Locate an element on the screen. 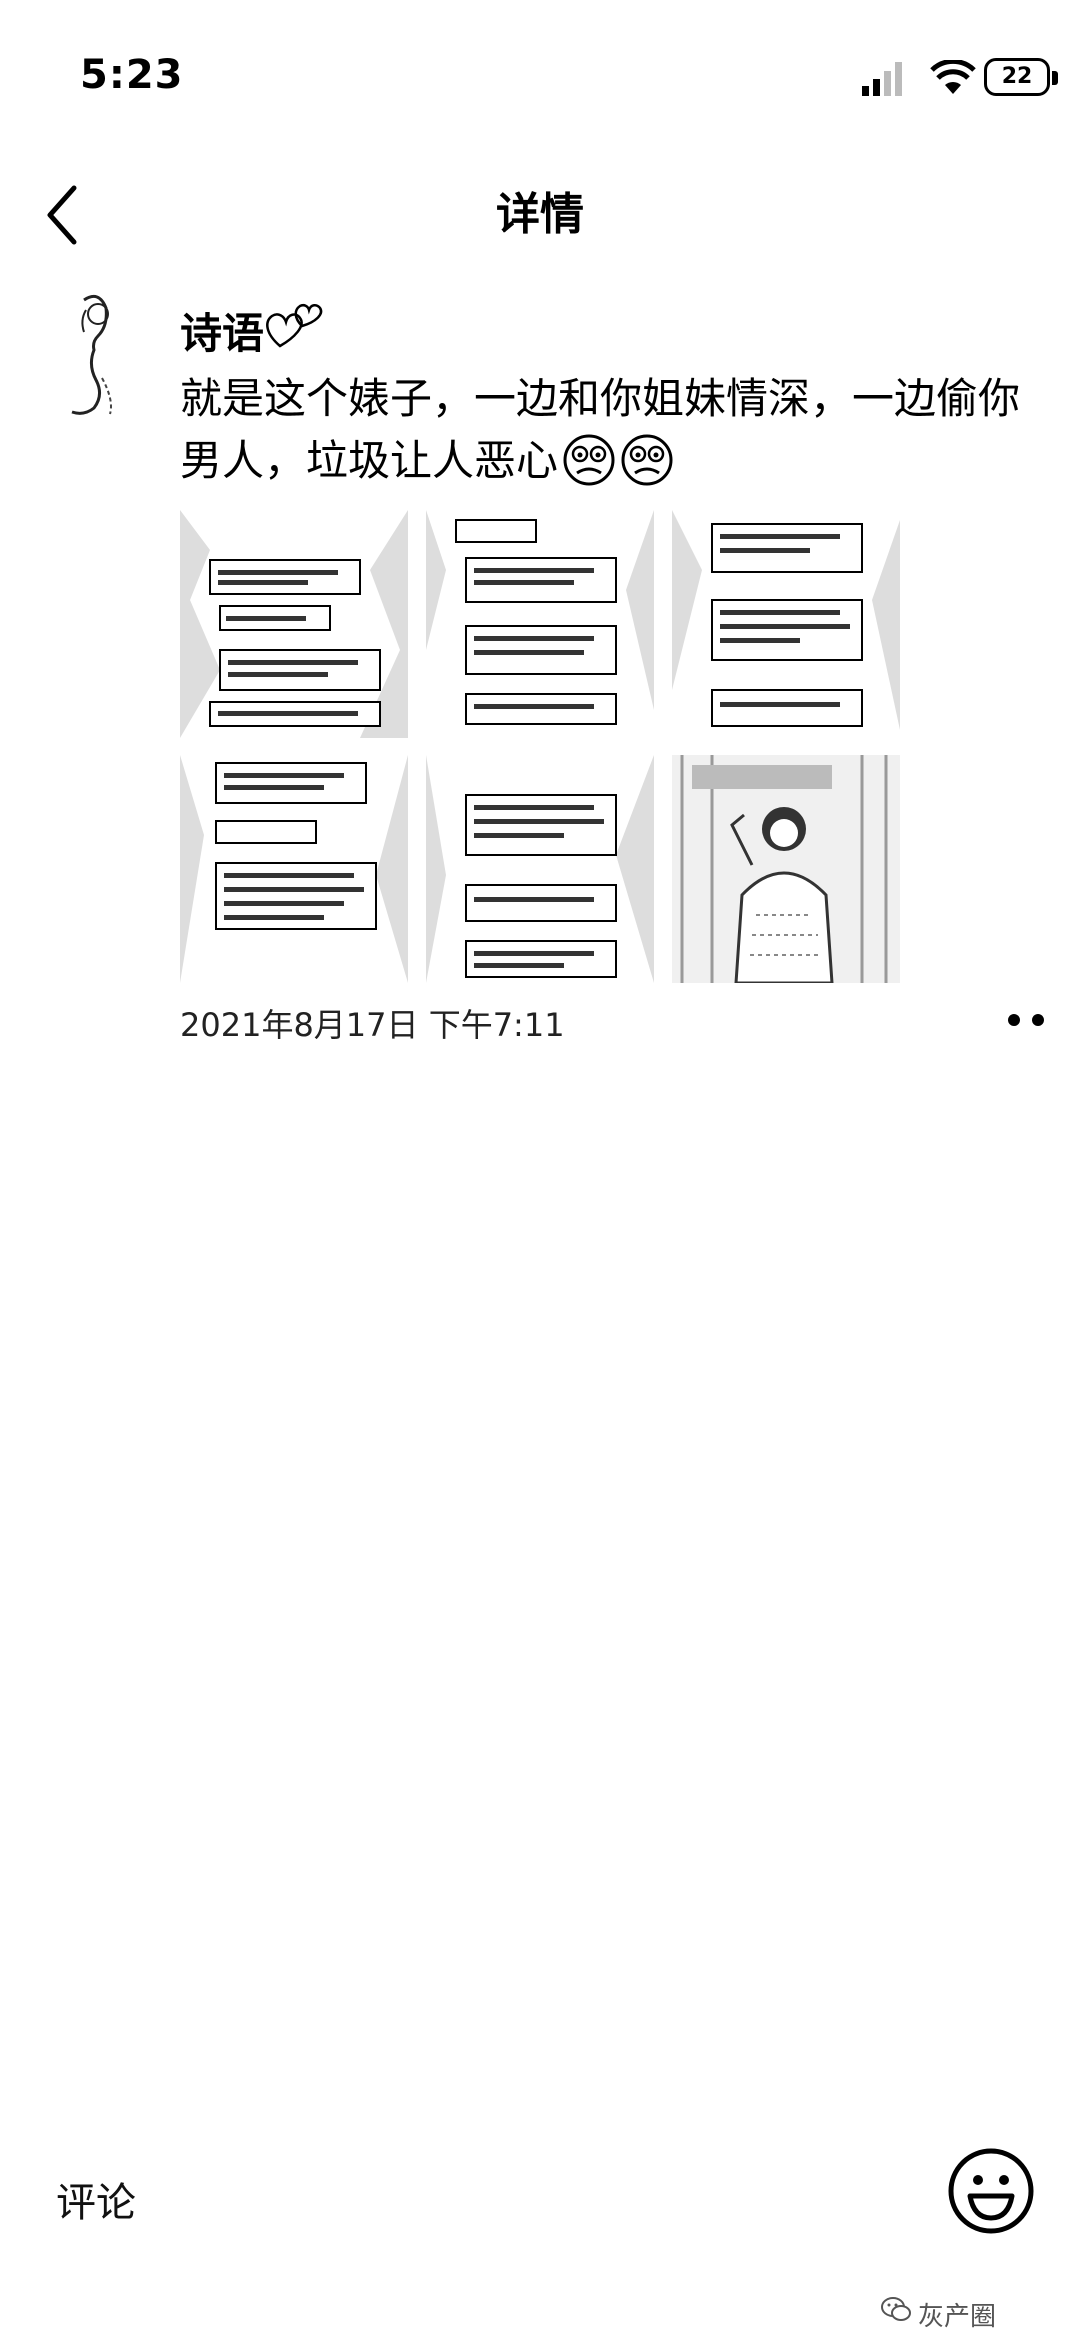 The height and width of the screenshot is (2339, 1080). post-text: 就是这个婊子，一边和你姐妹情深，一边偷你男人，垃圾让人恶心 is located at coordinates (615, 430).